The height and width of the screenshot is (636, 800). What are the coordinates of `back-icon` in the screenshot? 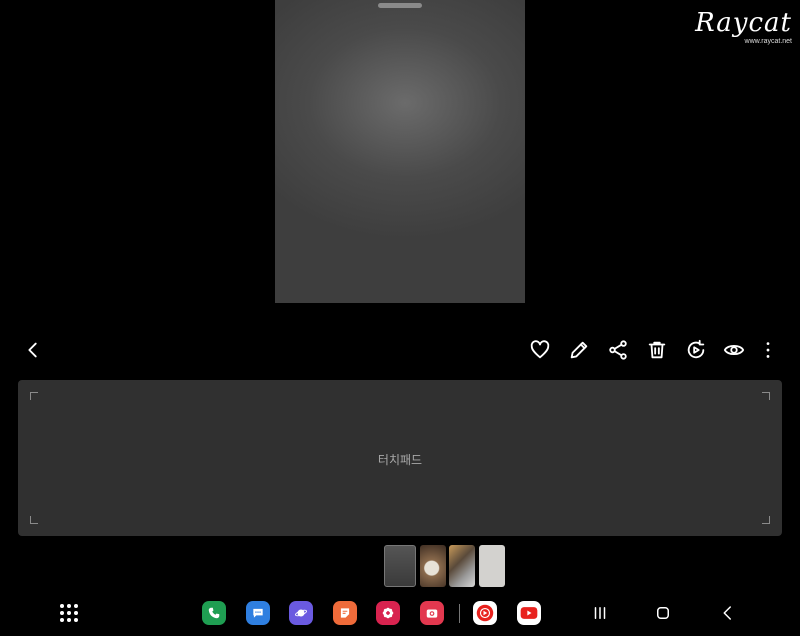 It's located at (32, 350).